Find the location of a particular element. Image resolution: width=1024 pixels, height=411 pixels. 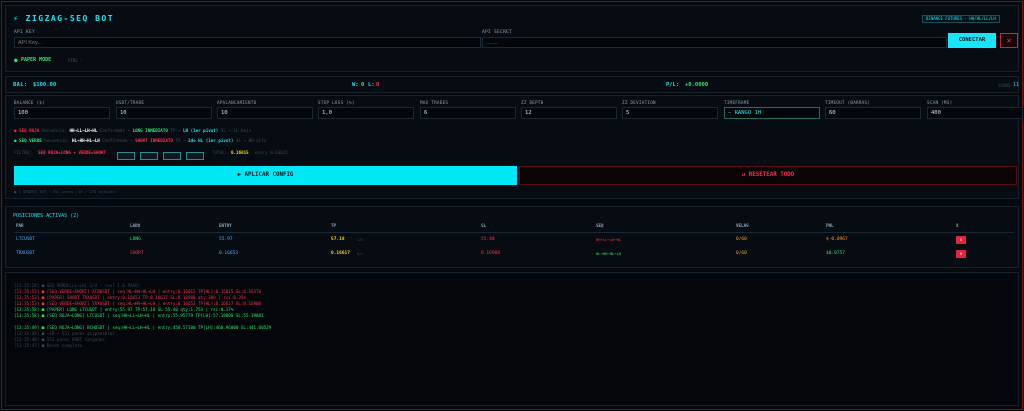

table-header: TP is located at coordinates (334, 225).